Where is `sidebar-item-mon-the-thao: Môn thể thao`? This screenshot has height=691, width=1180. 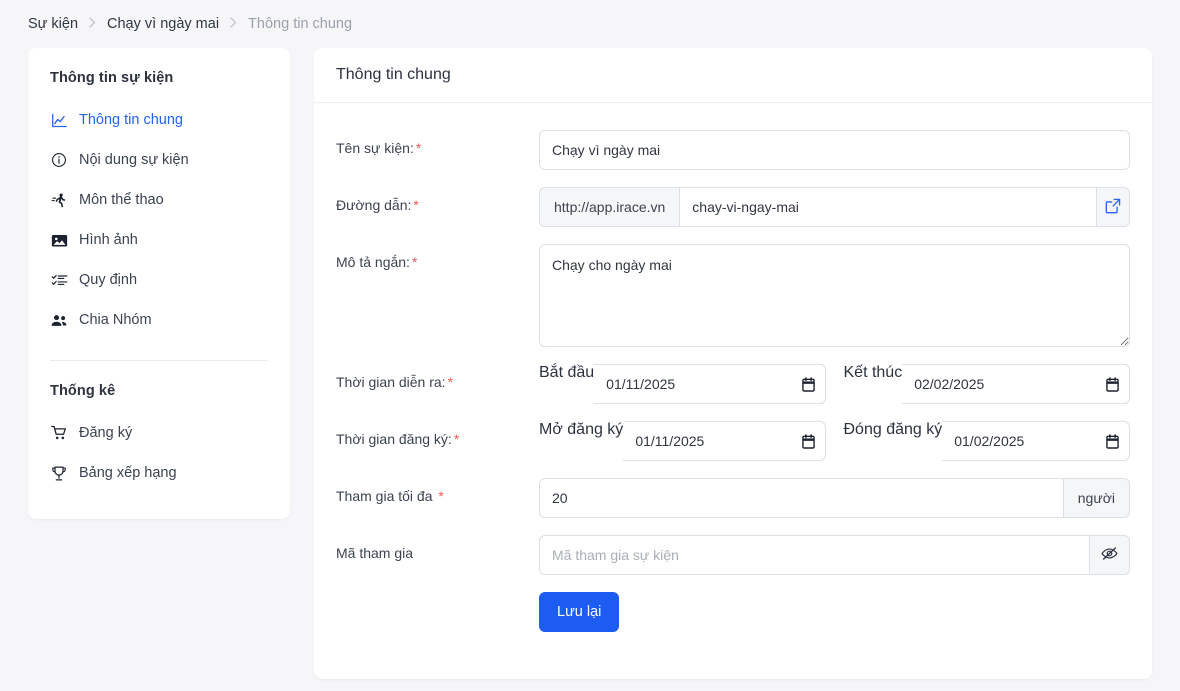 sidebar-item-mon-the-thao: Môn thể thao is located at coordinates (159, 200).